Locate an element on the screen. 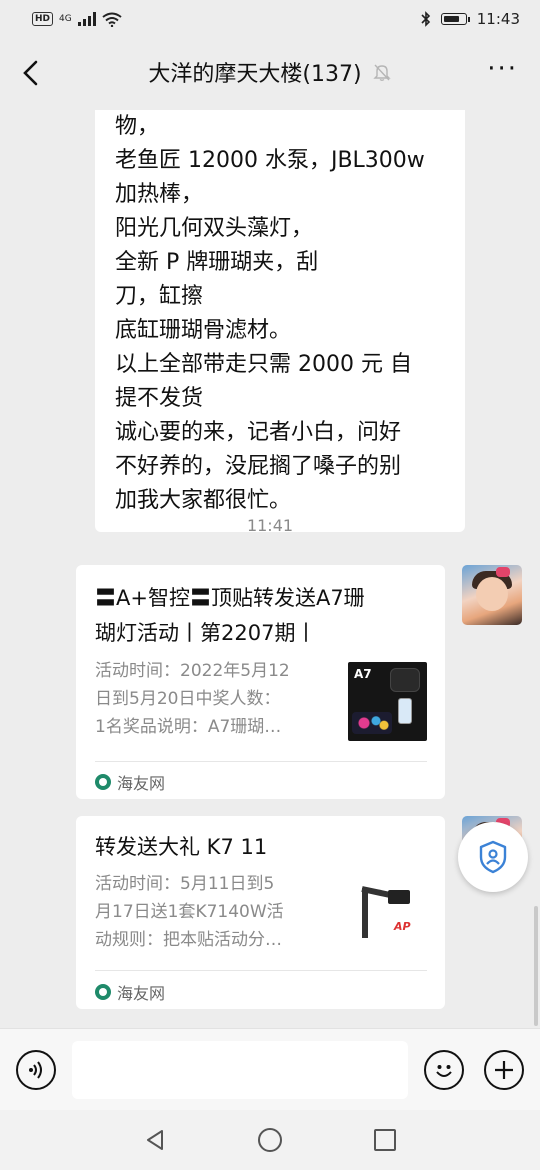 This screenshot has height=1170, width=540. message-line: 不好养的，没屁搁了嗓子的别 is located at coordinates (258, 466).